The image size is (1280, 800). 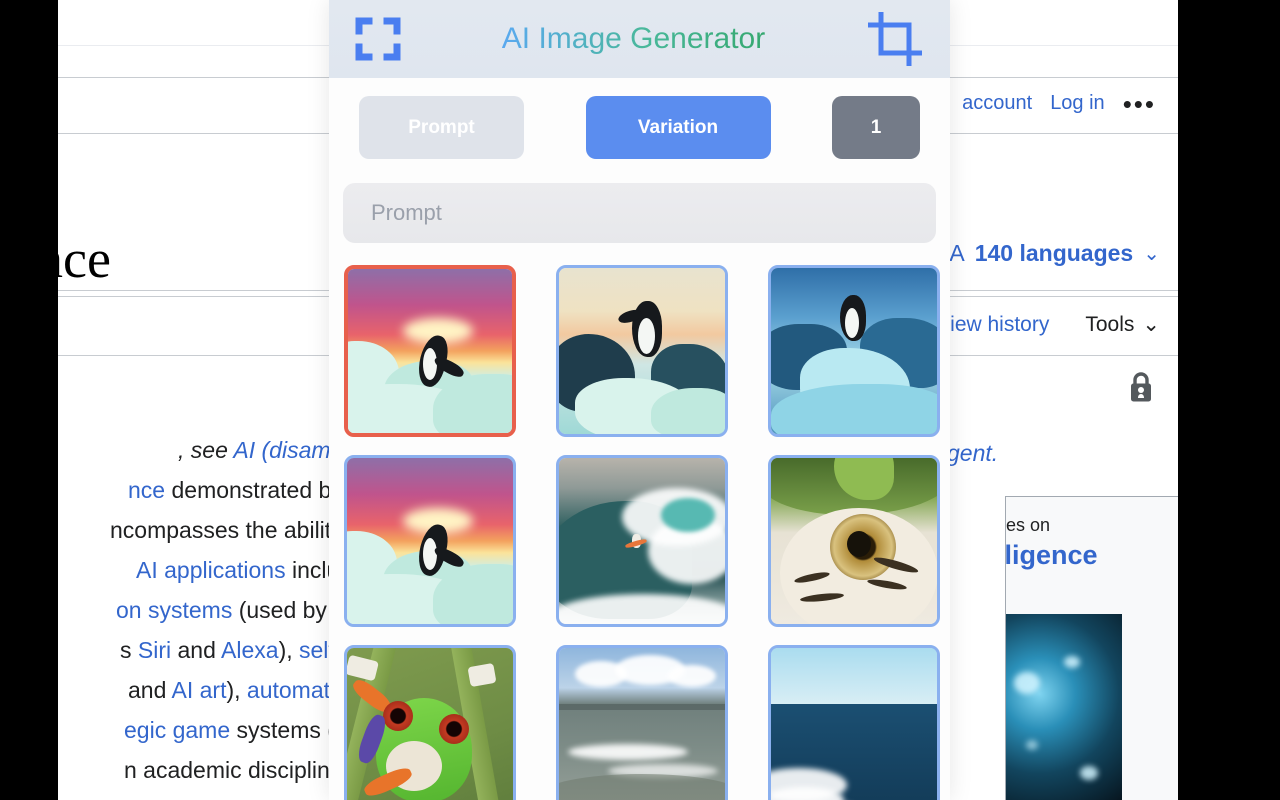 What do you see at coordinates (876, 127) in the screenshot?
I see `image-count-button: 1` at bounding box center [876, 127].